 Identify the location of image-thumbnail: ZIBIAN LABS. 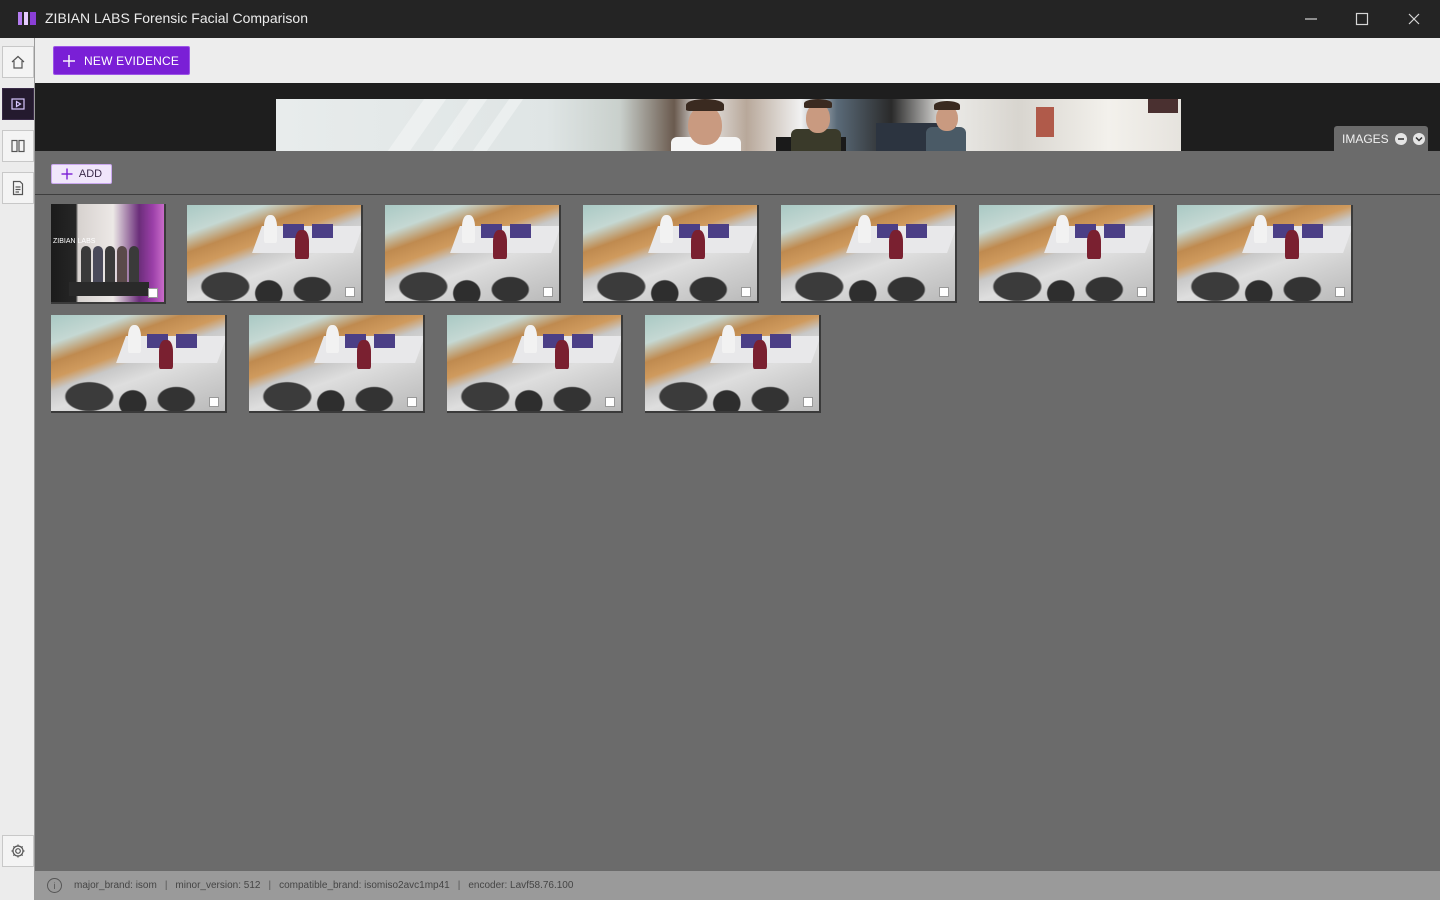
(108, 254).